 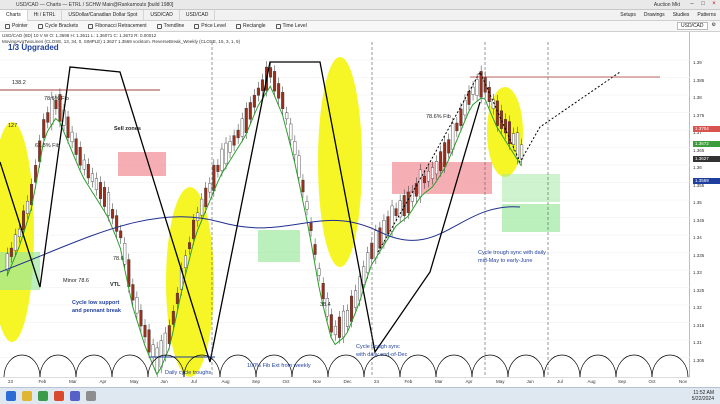 I want to click on tab-charts: Charts, so click(x=14, y=15).